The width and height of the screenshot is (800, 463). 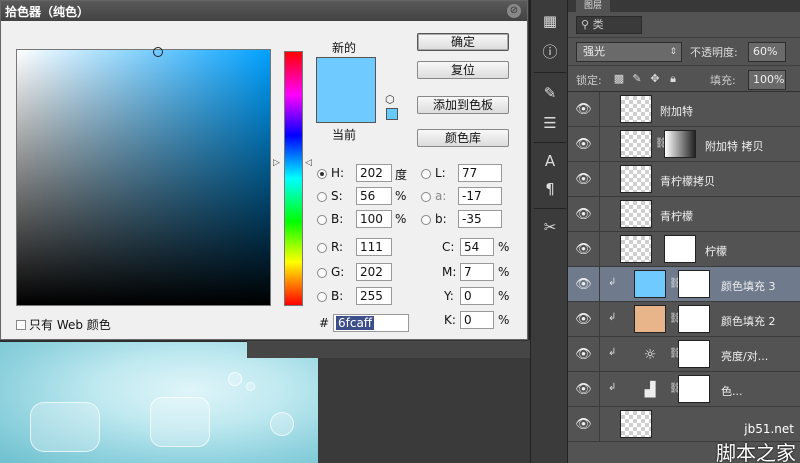 What do you see at coordinates (448, 247) in the screenshot?
I see `c-label: C:` at bounding box center [448, 247].